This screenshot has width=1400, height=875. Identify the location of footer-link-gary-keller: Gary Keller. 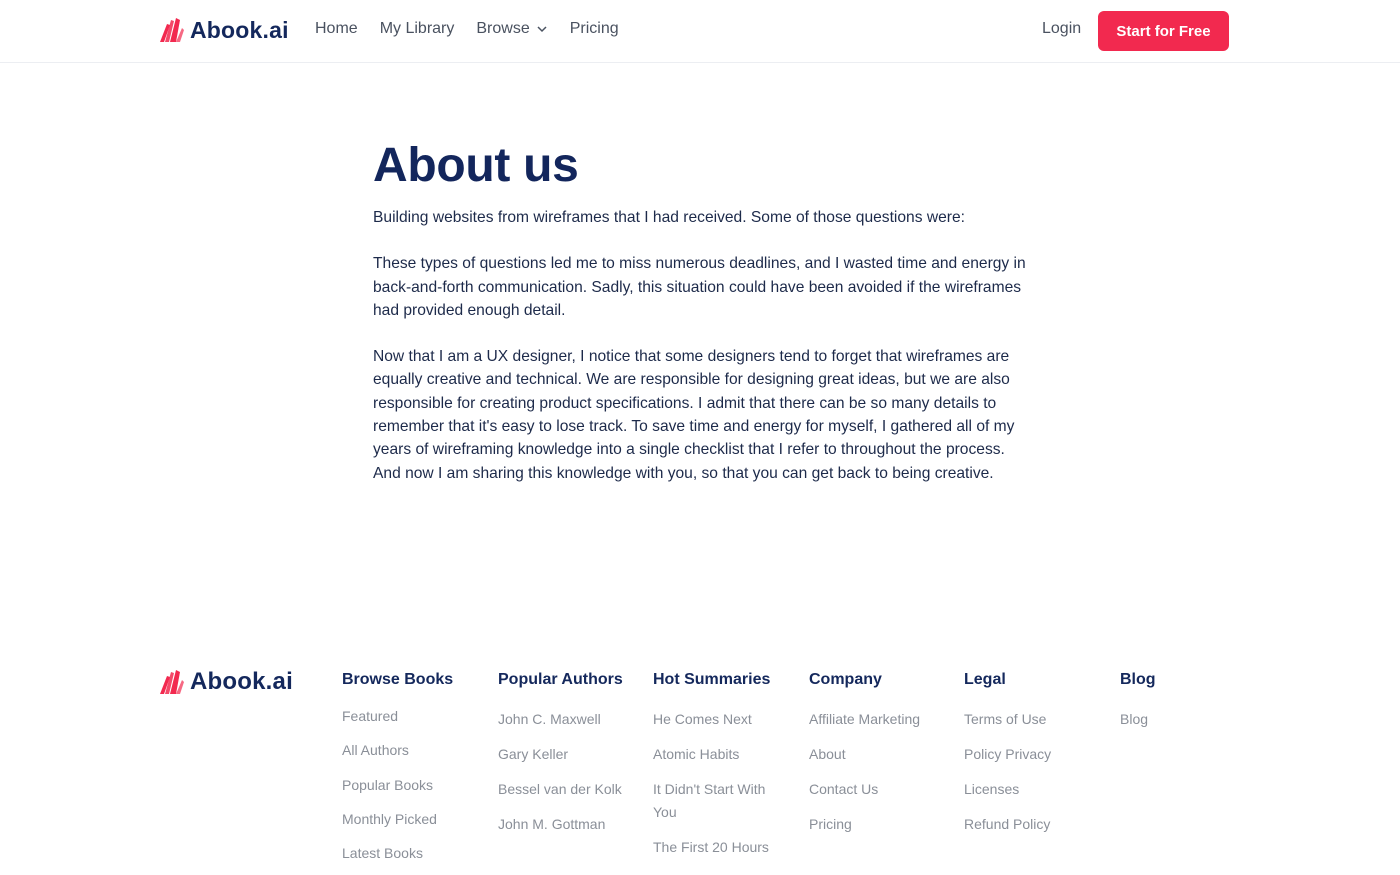
(533, 754).